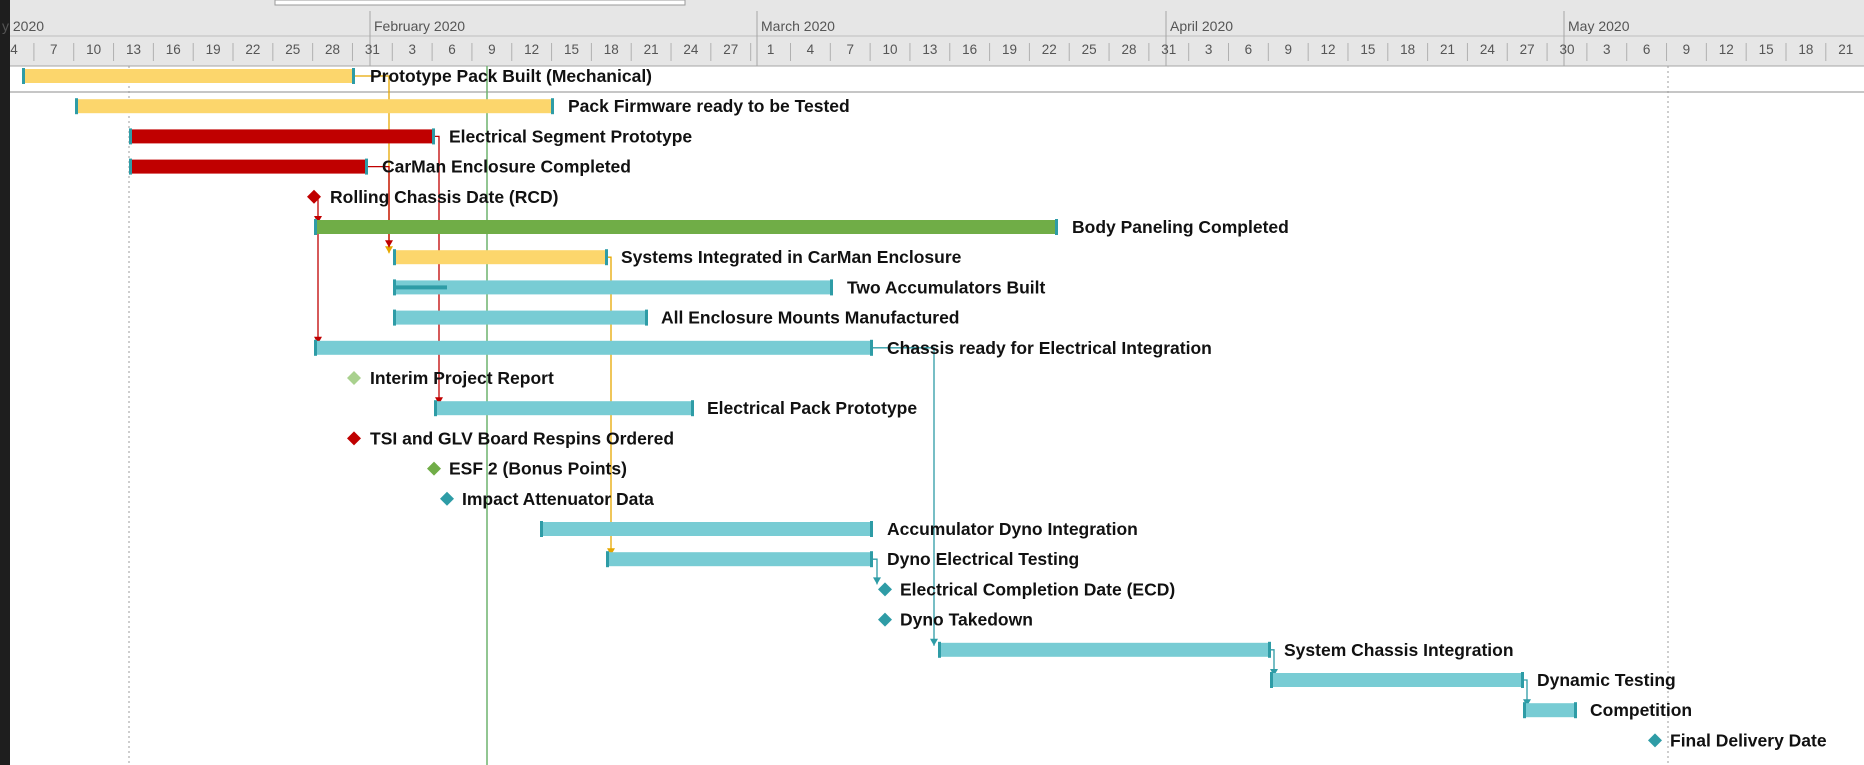  I want to click on day-label: 30, so click(1566, 49).